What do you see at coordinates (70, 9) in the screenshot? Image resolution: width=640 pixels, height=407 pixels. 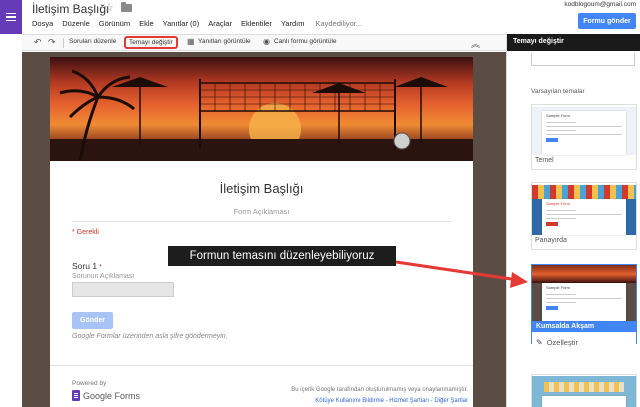 I see `document-title: İletişim Başlığı` at bounding box center [70, 9].